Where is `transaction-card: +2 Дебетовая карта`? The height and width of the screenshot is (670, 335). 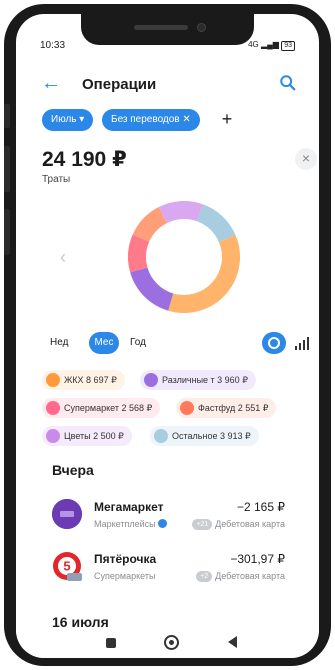 transaction-card: +2 Дебетовая карта is located at coordinates (240, 576).